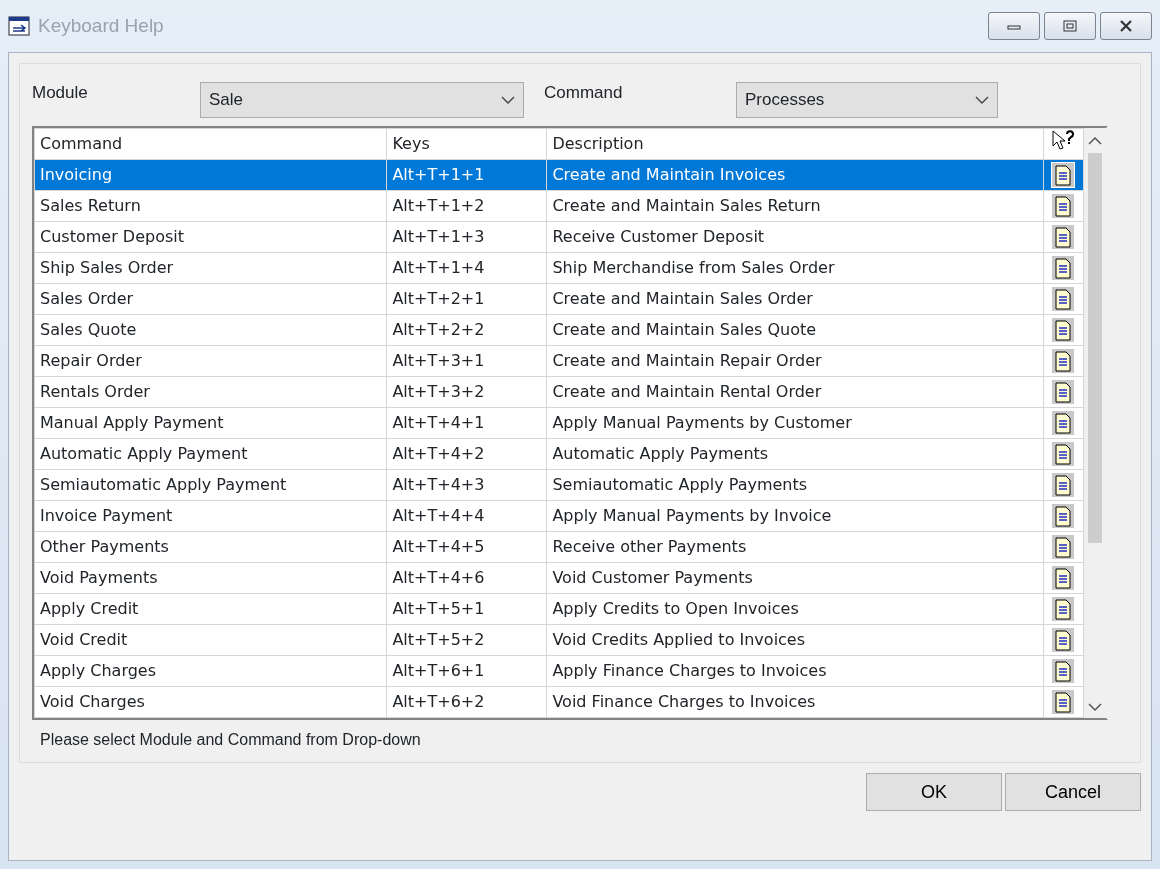 Image resolution: width=1160 pixels, height=869 pixels. Describe the element at coordinates (795, 423) in the screenshot. I see `table-cell: Apply Manual Payments by Customer` at that location.